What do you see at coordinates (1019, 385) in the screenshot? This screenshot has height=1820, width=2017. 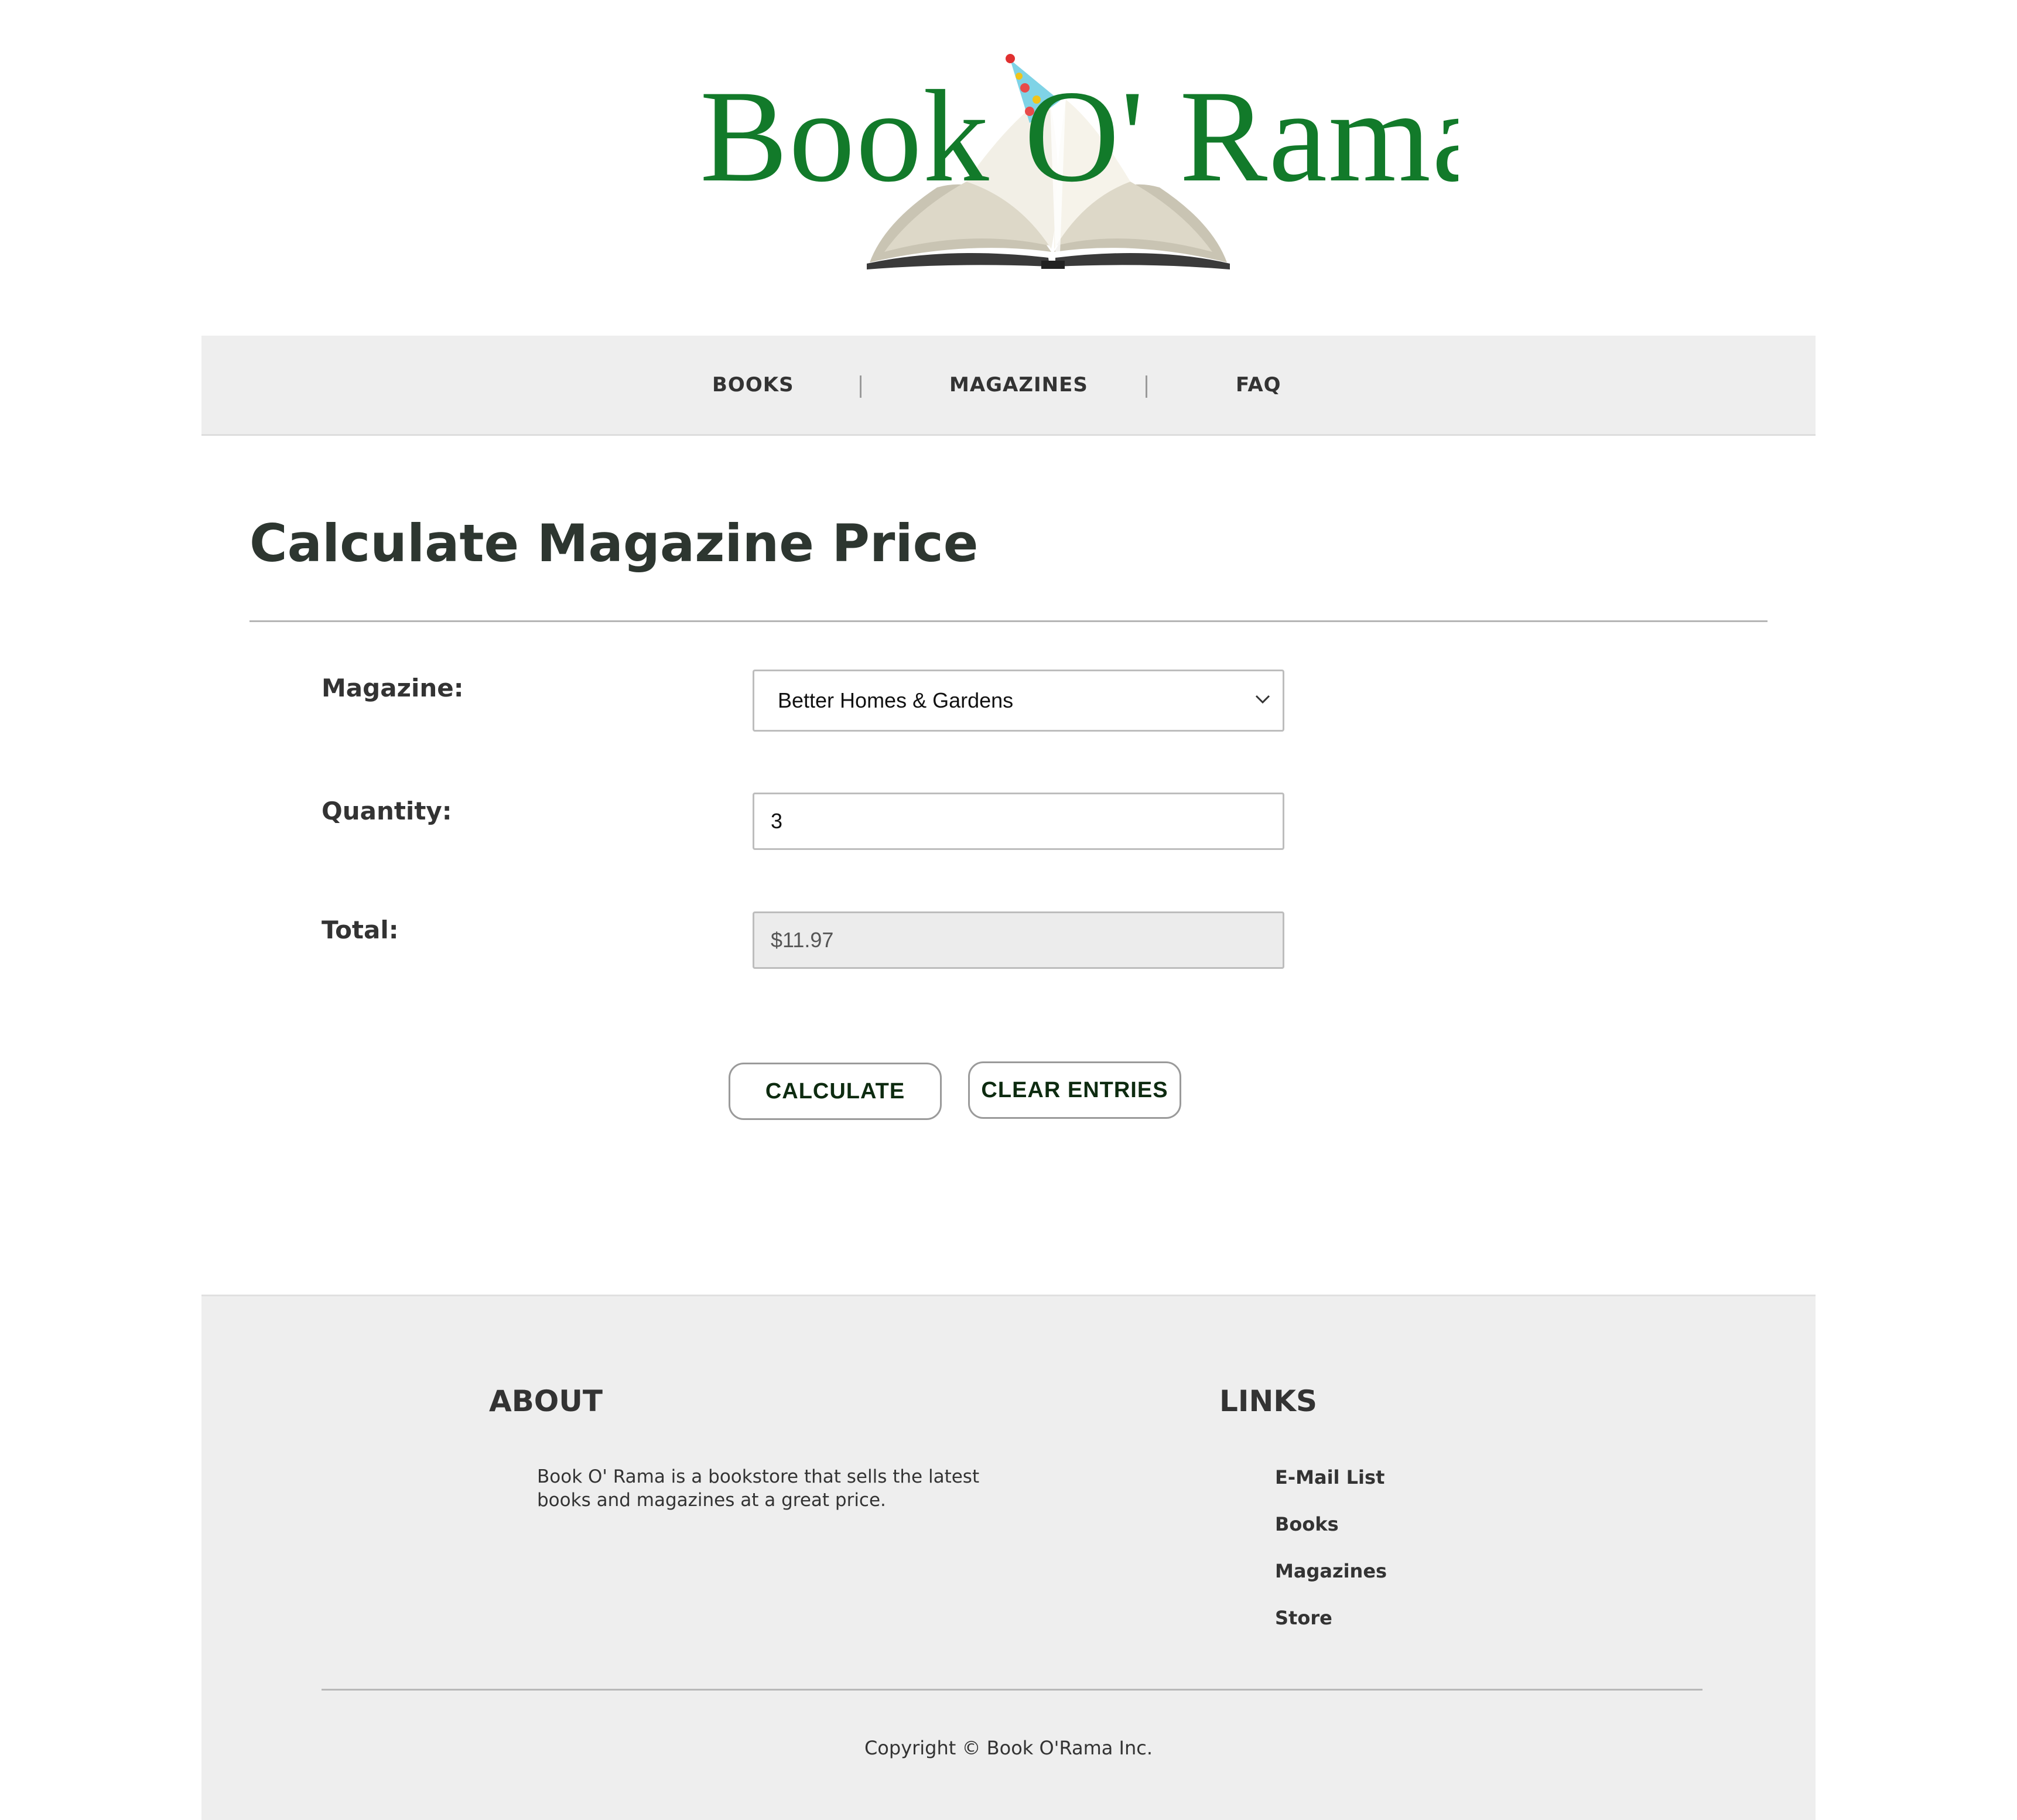 I see `nav-magazines: MAGAZINES` at bounding box center [1019, 385].